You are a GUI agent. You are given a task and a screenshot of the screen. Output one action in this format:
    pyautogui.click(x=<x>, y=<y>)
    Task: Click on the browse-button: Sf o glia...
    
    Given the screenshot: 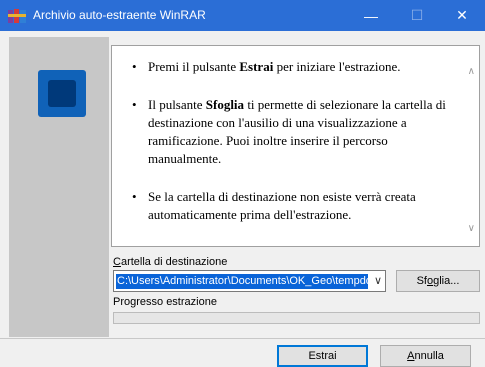 What is the action you would take?
    pyautogui.click(x=438, y=281)
    